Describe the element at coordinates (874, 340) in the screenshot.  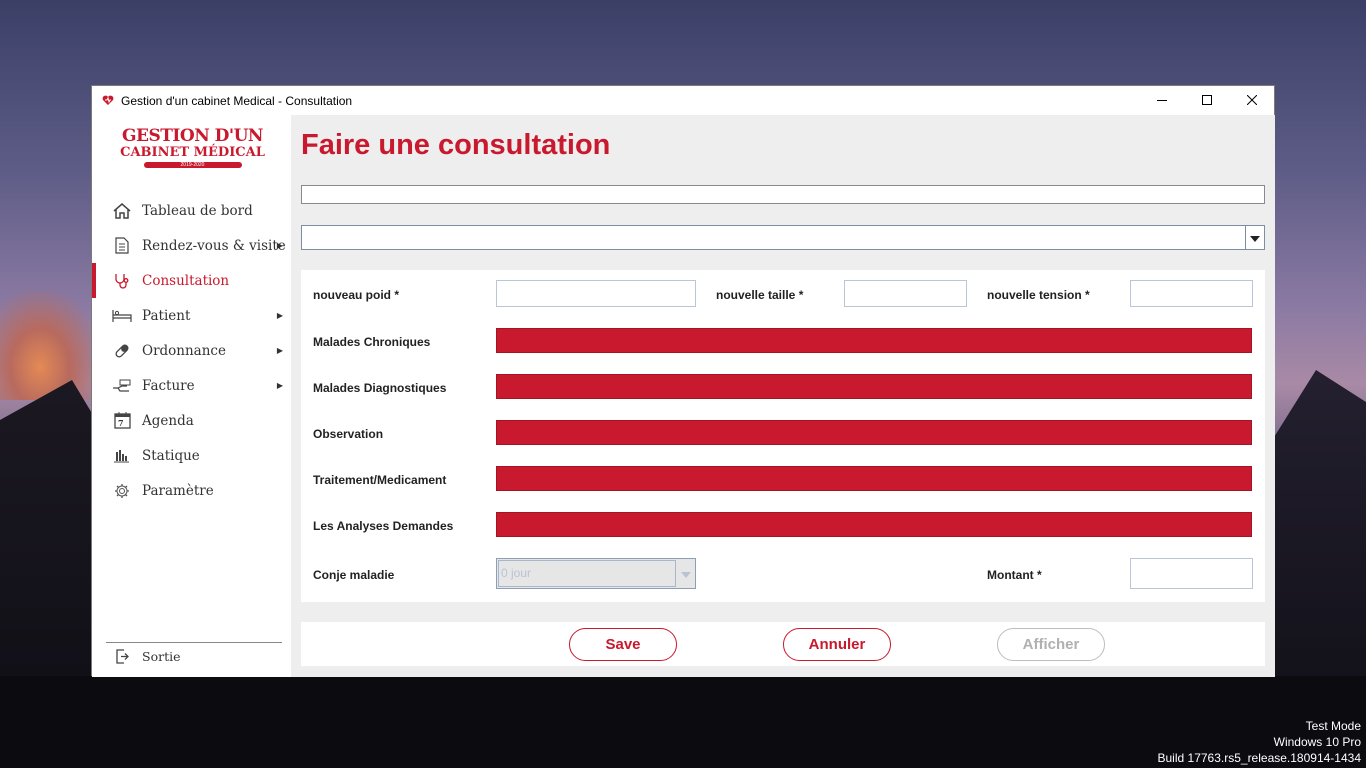
I see `chronic-diseases-field` at that location.